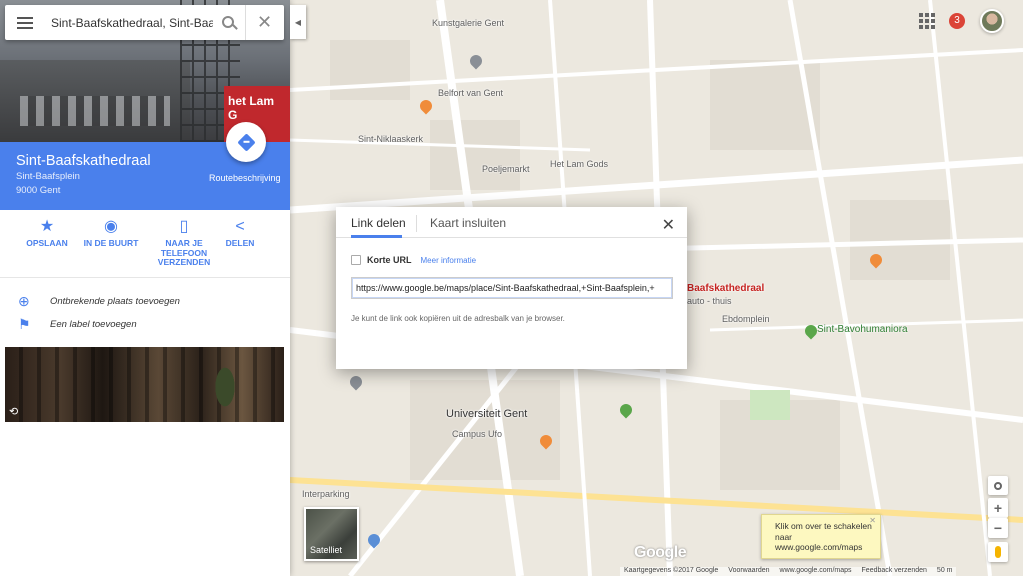  What do you see at coordinates (376, 236) in the screenshot?
I see `active-tab-indicator` at bounding box center [376, 236].